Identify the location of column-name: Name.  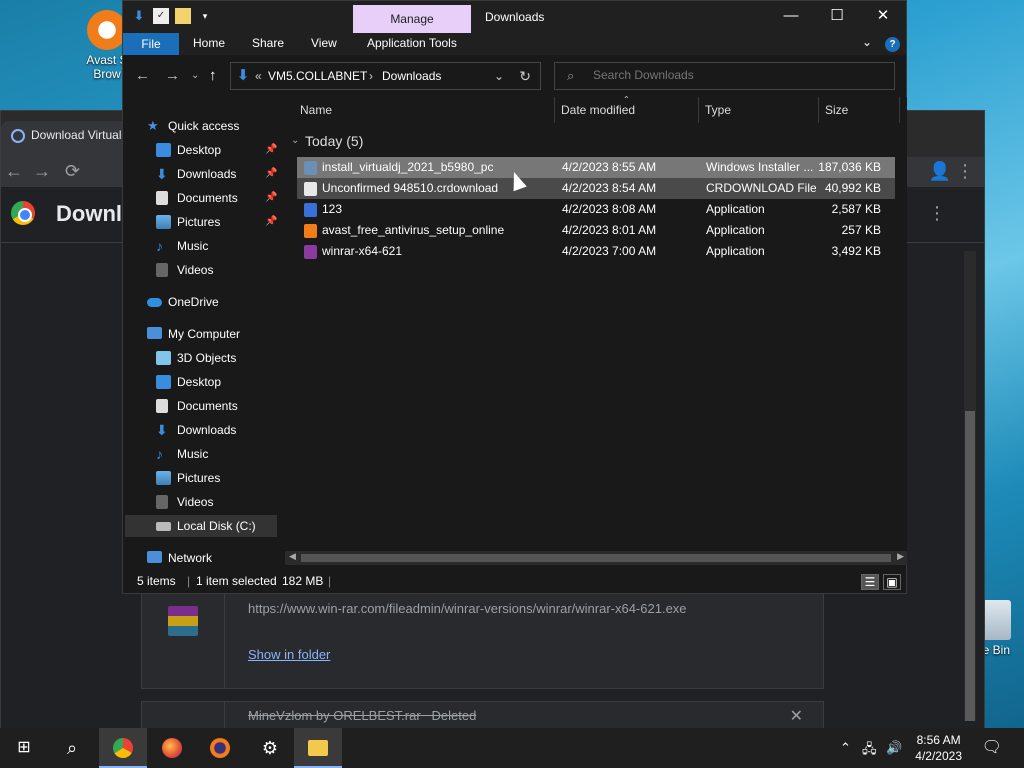
(316, 110).